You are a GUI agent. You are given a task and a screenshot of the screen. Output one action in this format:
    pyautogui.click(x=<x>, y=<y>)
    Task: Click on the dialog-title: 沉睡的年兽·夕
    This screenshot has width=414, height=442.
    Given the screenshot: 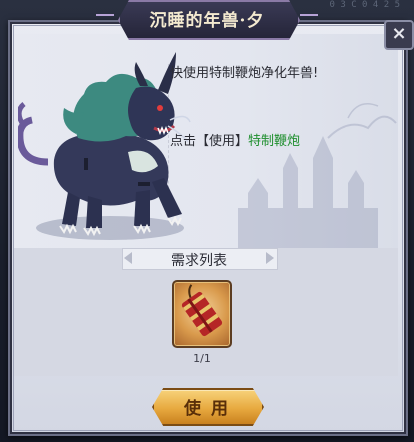 What is the action you would take?
    pyautogui.click(x=207, y=21)
    